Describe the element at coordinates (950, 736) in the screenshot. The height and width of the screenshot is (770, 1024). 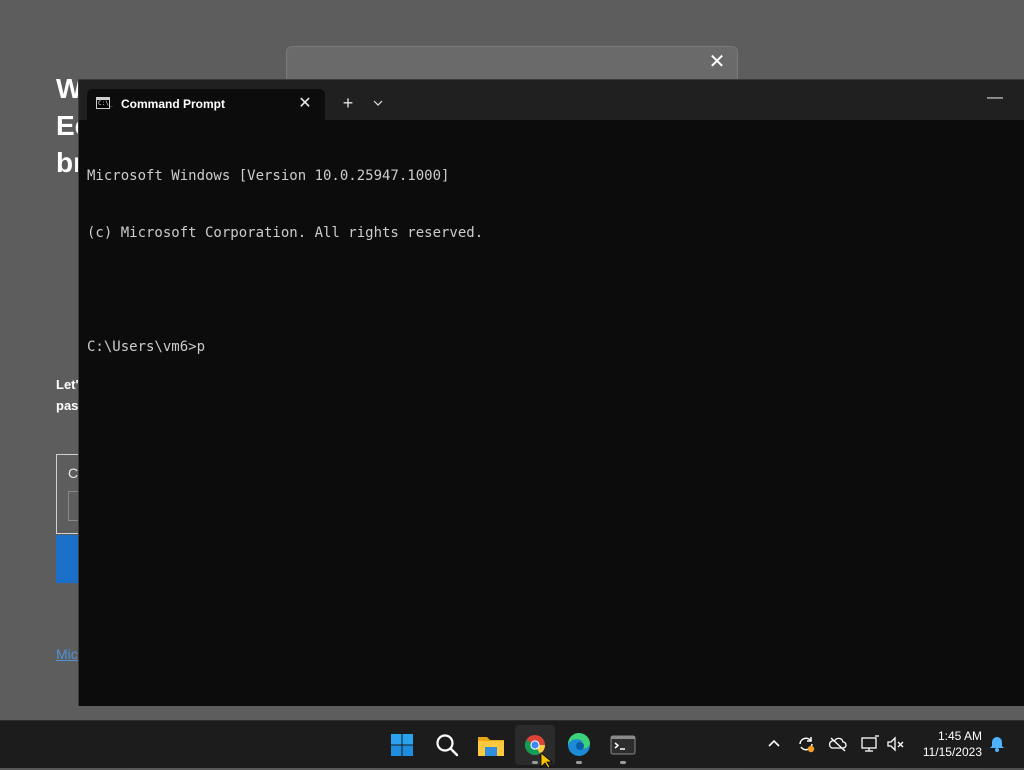
I see `clock-time: 1:45 AM` at that location.